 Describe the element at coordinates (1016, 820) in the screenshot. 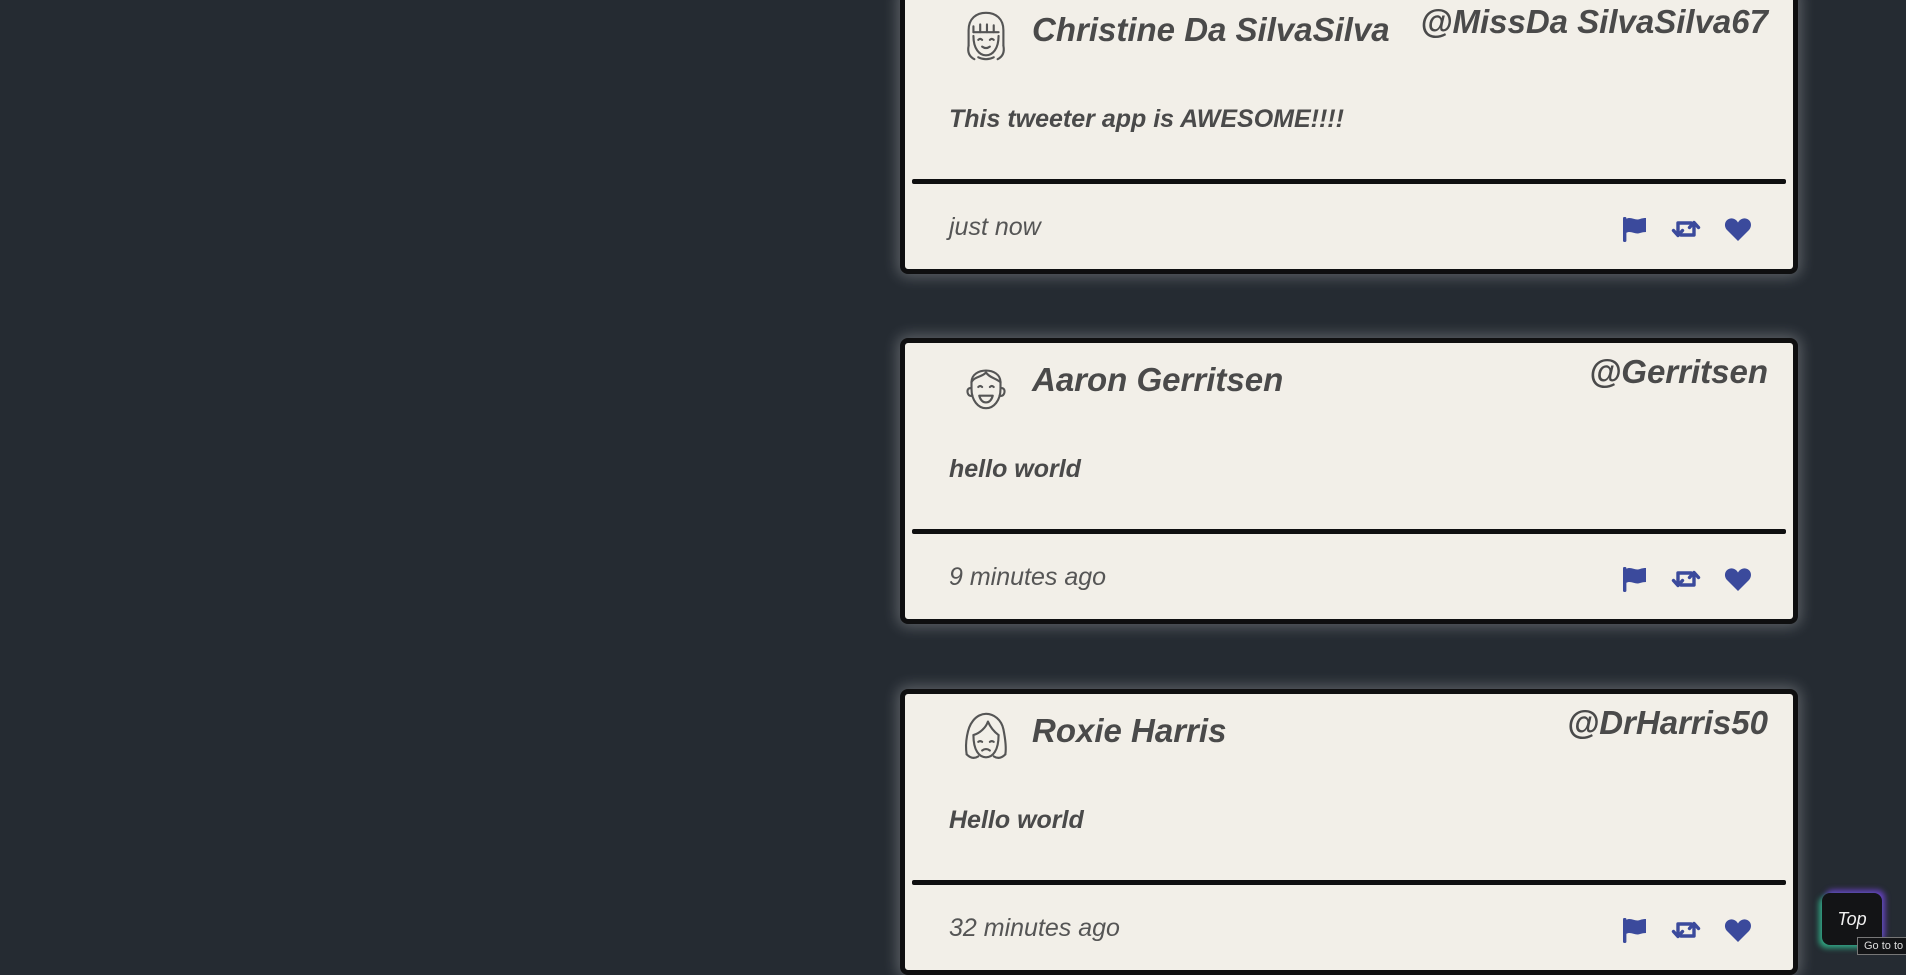

I see `tweet-content: Hello world` at that location.